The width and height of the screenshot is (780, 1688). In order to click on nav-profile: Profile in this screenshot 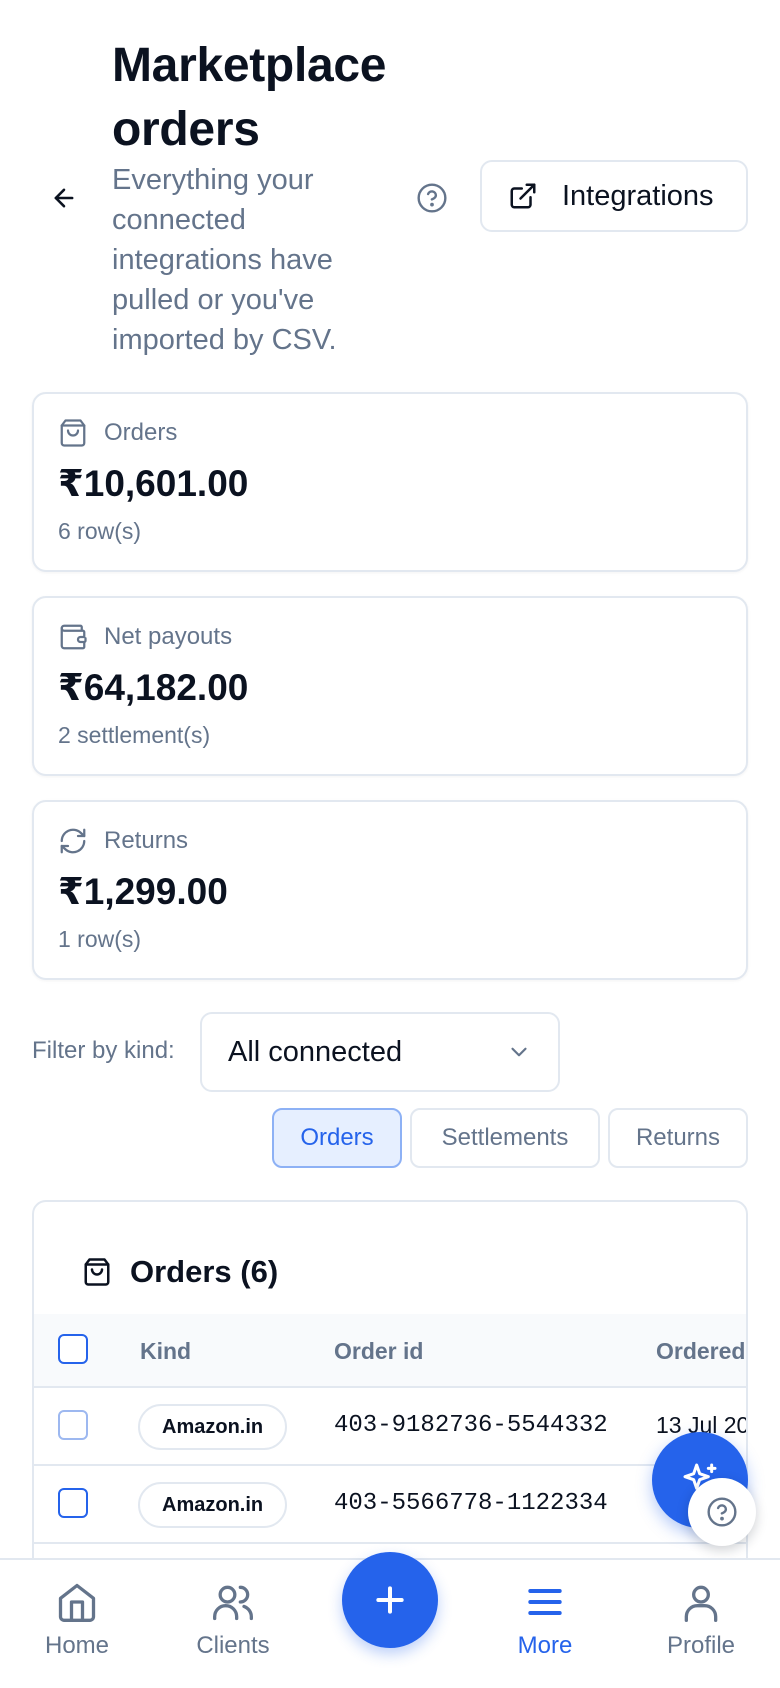, I will do `click(701, 1620)`.